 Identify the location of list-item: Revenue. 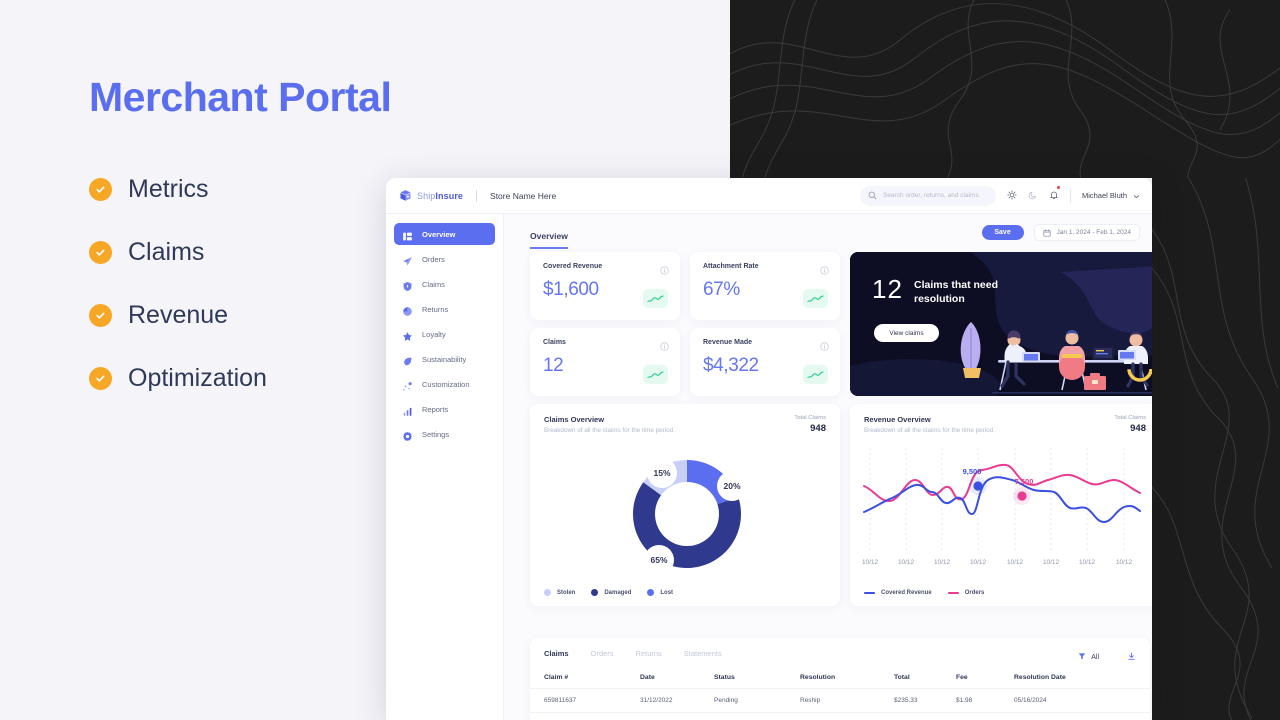
(178, 315).